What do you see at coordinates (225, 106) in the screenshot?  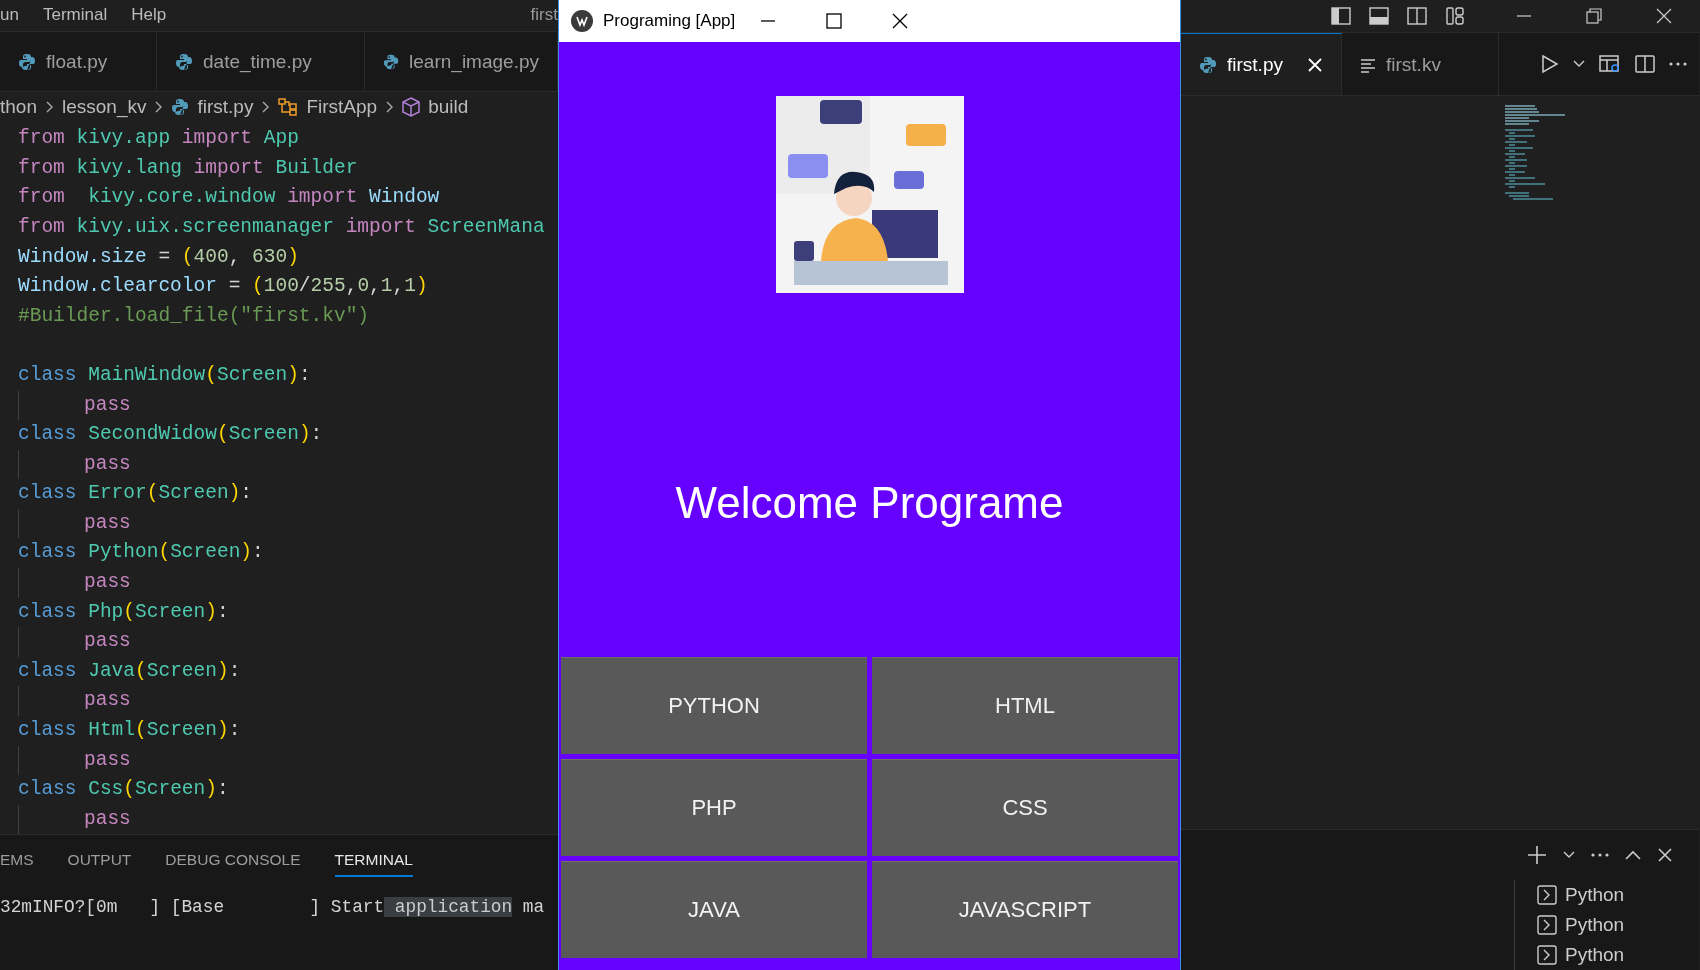 I see `breadcrumb-item: first.py` at bounding box center [225, 106].